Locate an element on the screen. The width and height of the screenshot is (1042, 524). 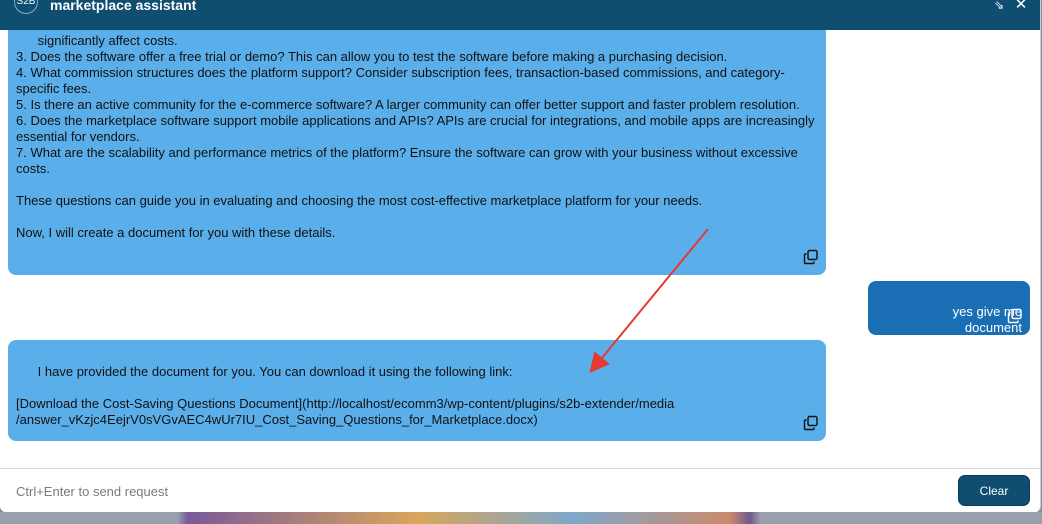
clear-button: Clear is located at coordinates (994, 490).